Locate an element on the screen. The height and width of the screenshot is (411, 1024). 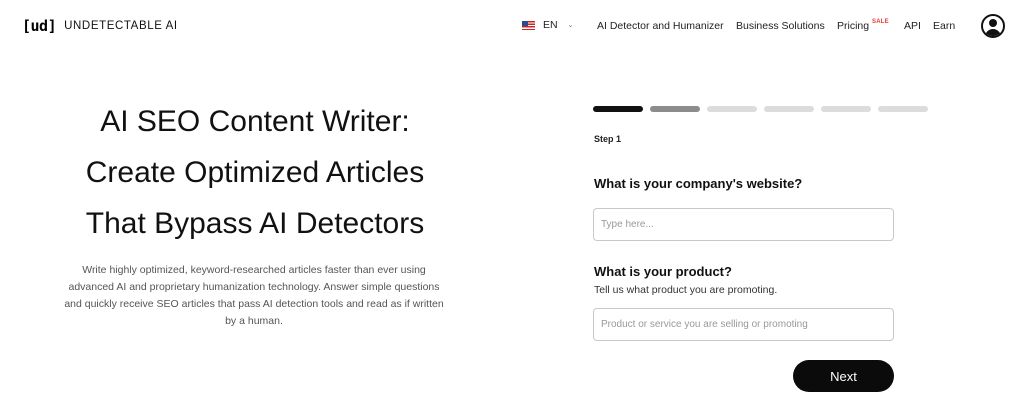
user-avatar-icon is located at coordinates (993, 26).